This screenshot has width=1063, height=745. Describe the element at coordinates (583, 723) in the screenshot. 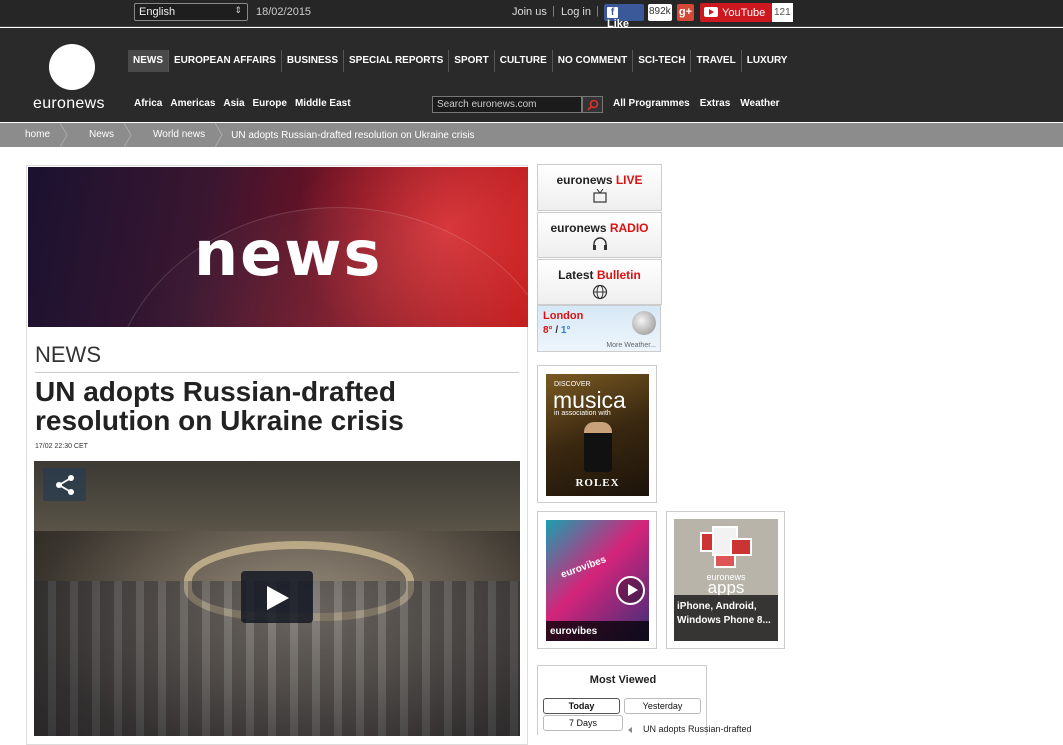

I see `tab-7-days: 7 Days` at that location.